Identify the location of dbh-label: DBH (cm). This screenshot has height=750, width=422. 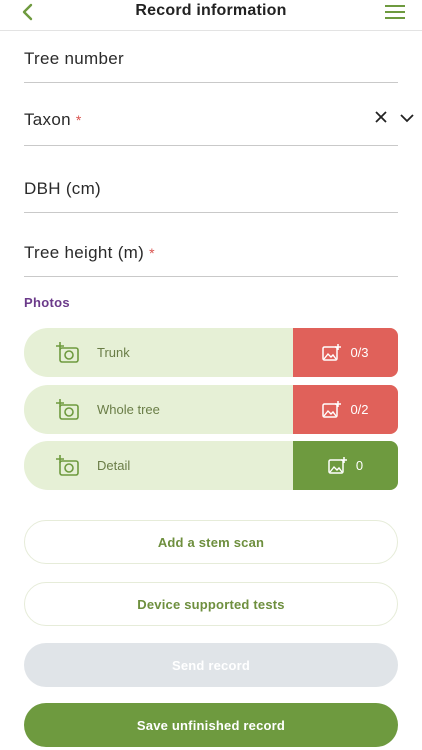
(62, 188).